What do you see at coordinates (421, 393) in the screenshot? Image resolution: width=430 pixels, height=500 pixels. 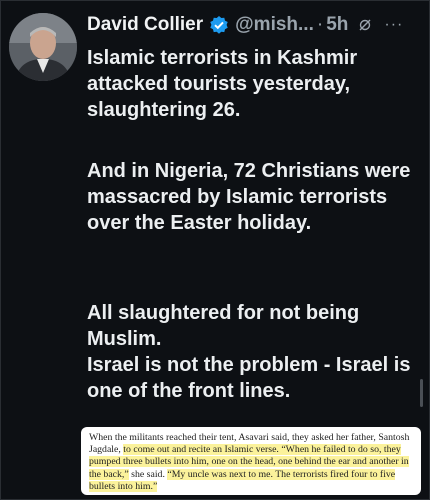 I see `scrollbar-thumb` at bounding box center [421, 393].